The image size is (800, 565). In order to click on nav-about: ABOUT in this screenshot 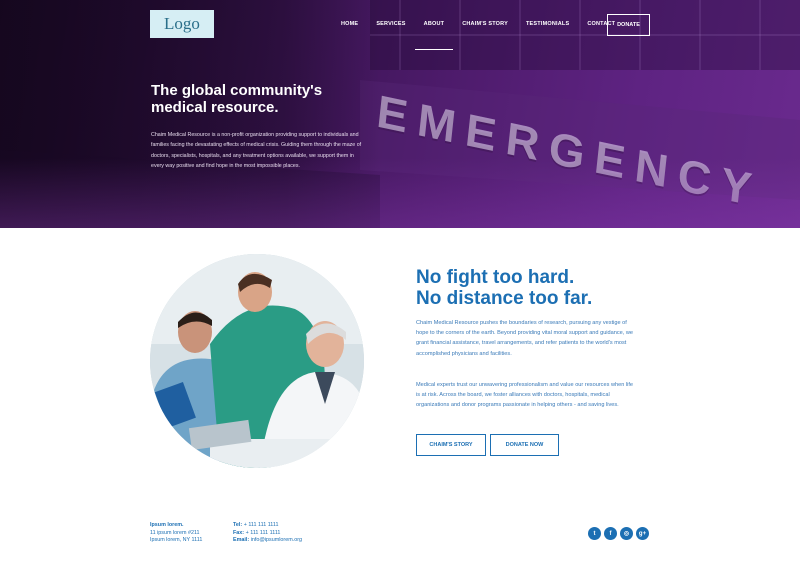, I will do `click(434, 32)`.